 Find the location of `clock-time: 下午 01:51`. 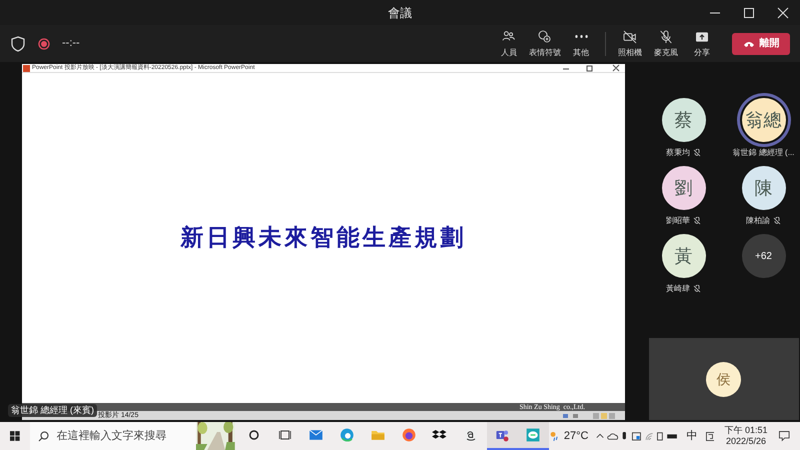

clock-time: 下午 01:51 is located at coordinates (746, 430).